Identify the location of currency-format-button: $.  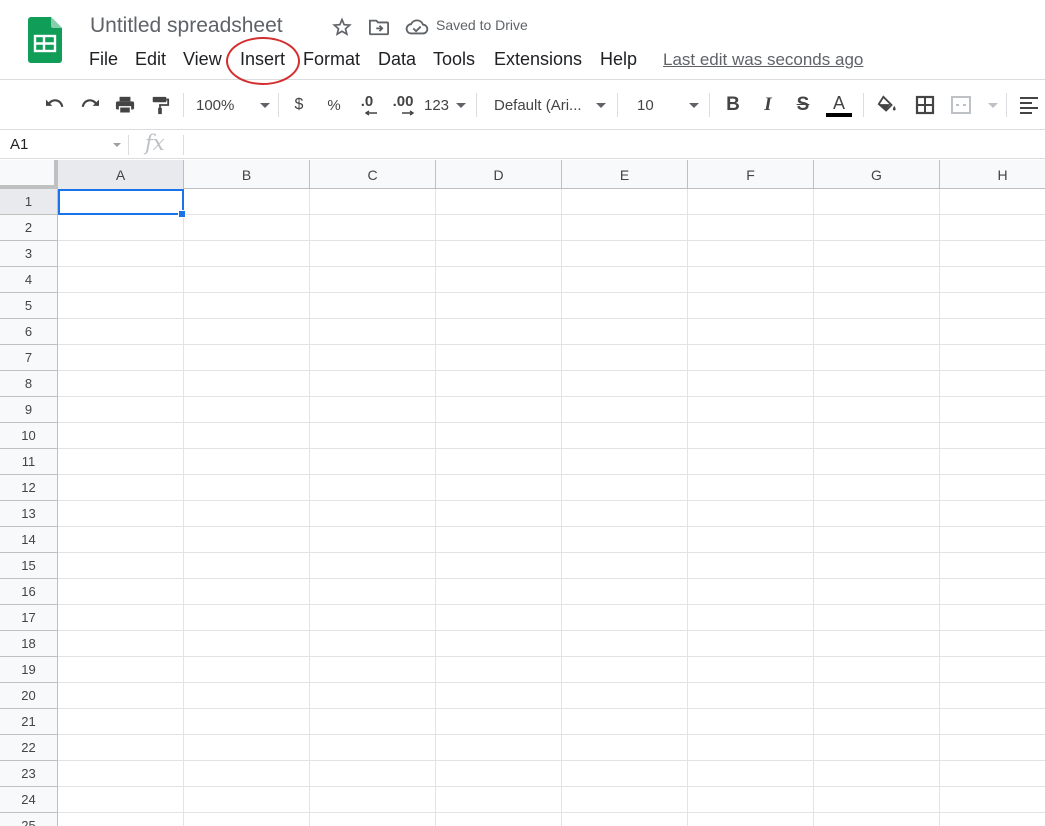
(299, 105).